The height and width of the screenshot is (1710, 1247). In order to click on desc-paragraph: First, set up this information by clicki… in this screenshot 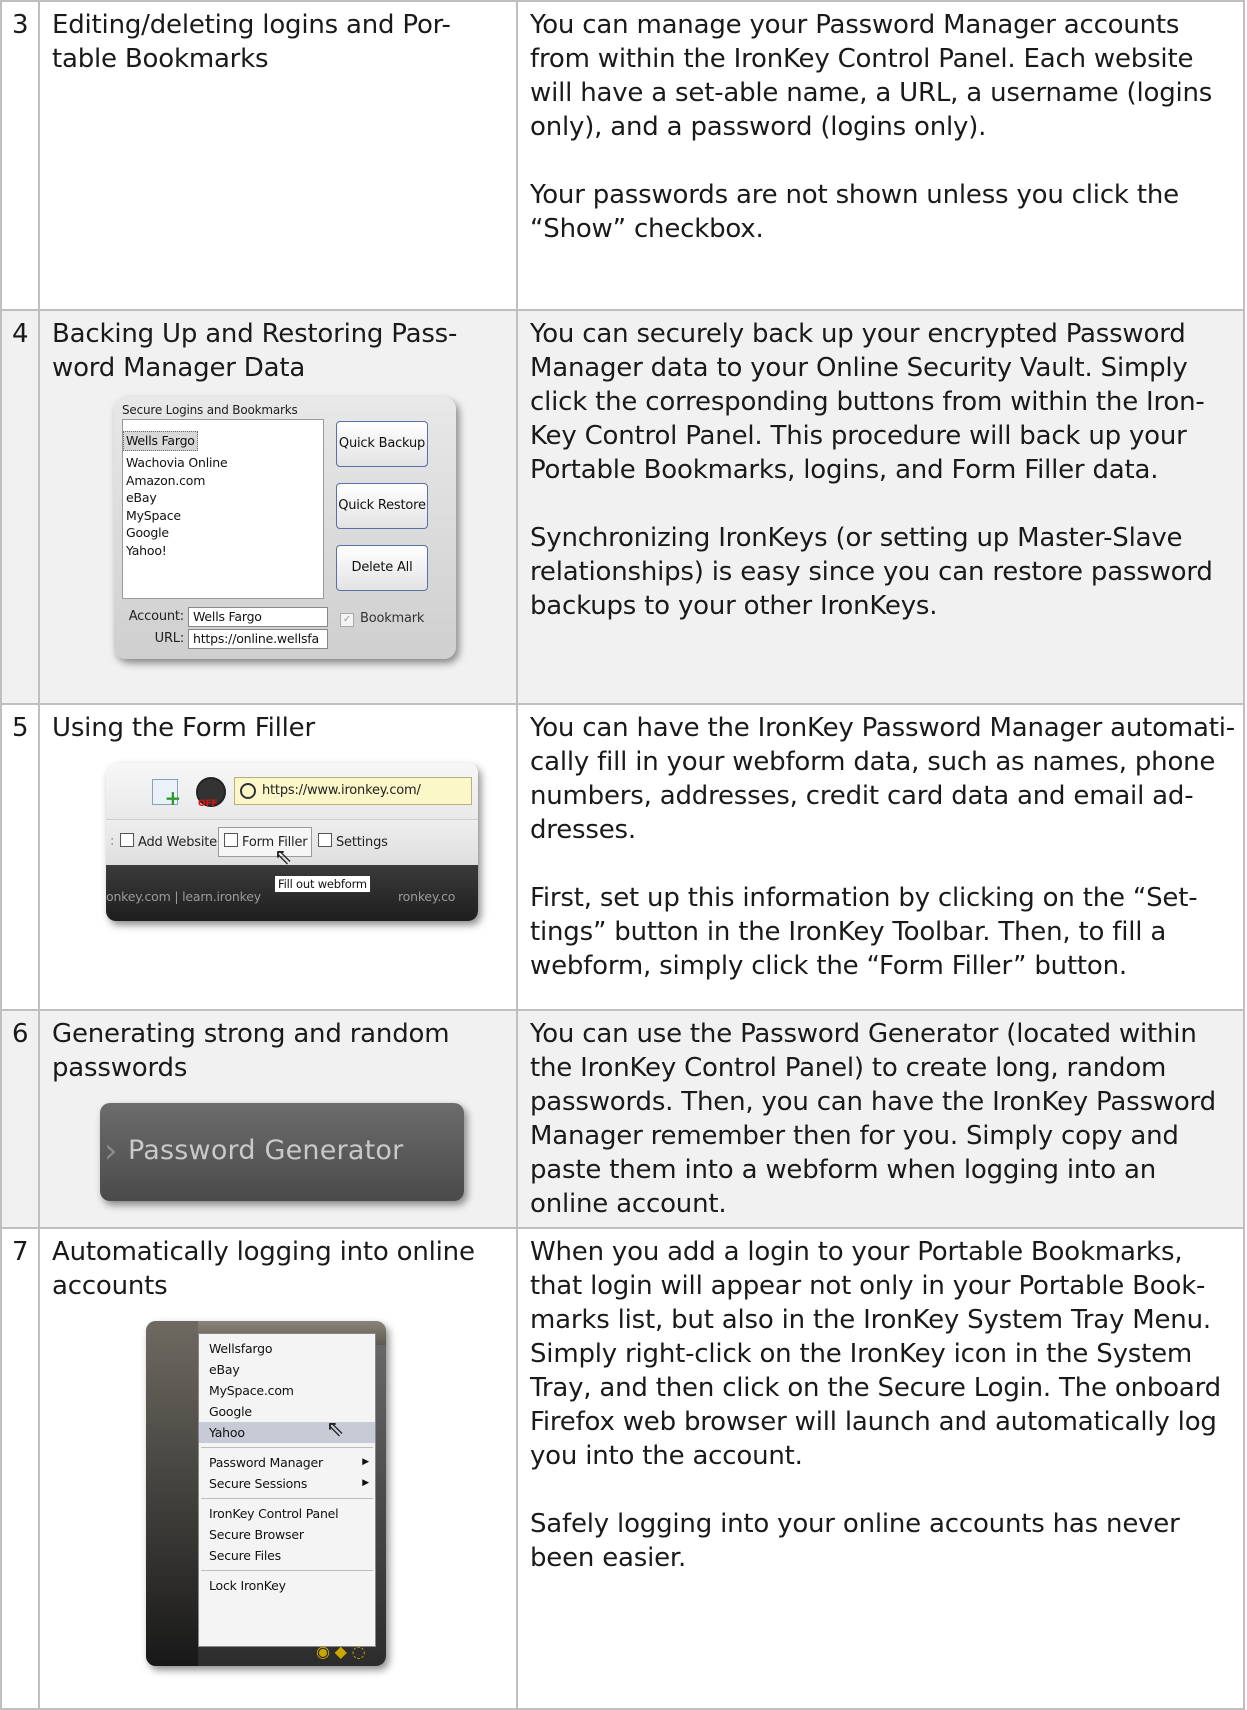, I will do `click(864, 932)`.